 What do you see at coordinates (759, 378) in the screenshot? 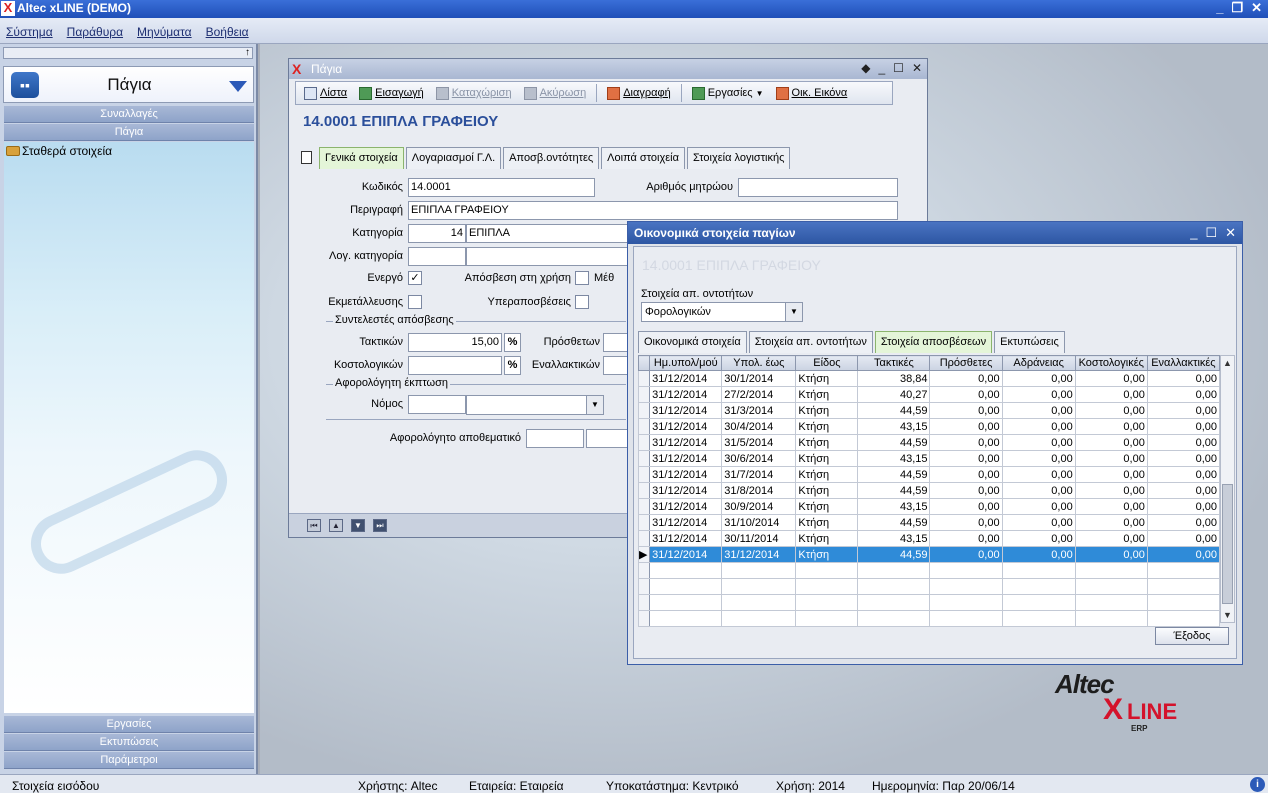
I see `table-cell: 30/1/2014` at bounding box center [759, 378].